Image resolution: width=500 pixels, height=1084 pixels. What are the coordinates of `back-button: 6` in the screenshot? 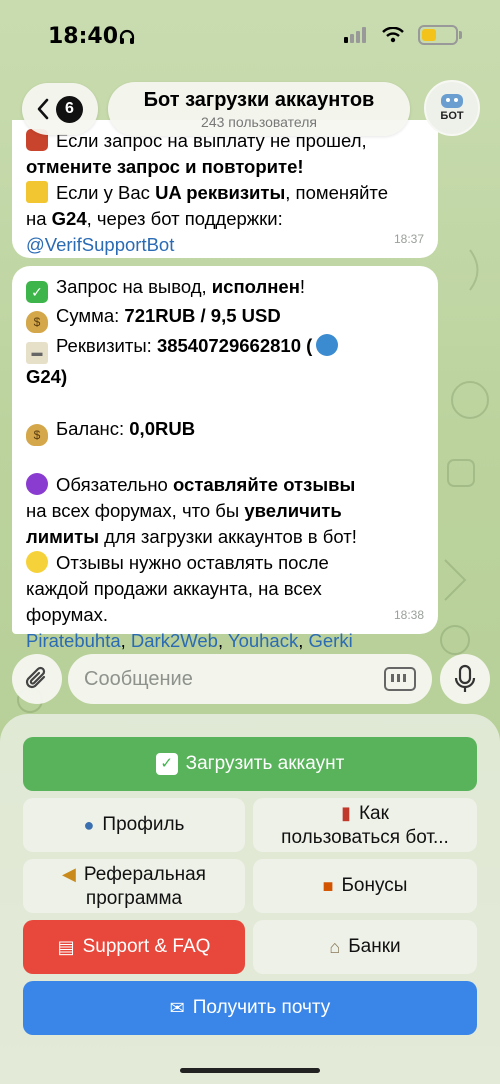 It's located at (60, 109).